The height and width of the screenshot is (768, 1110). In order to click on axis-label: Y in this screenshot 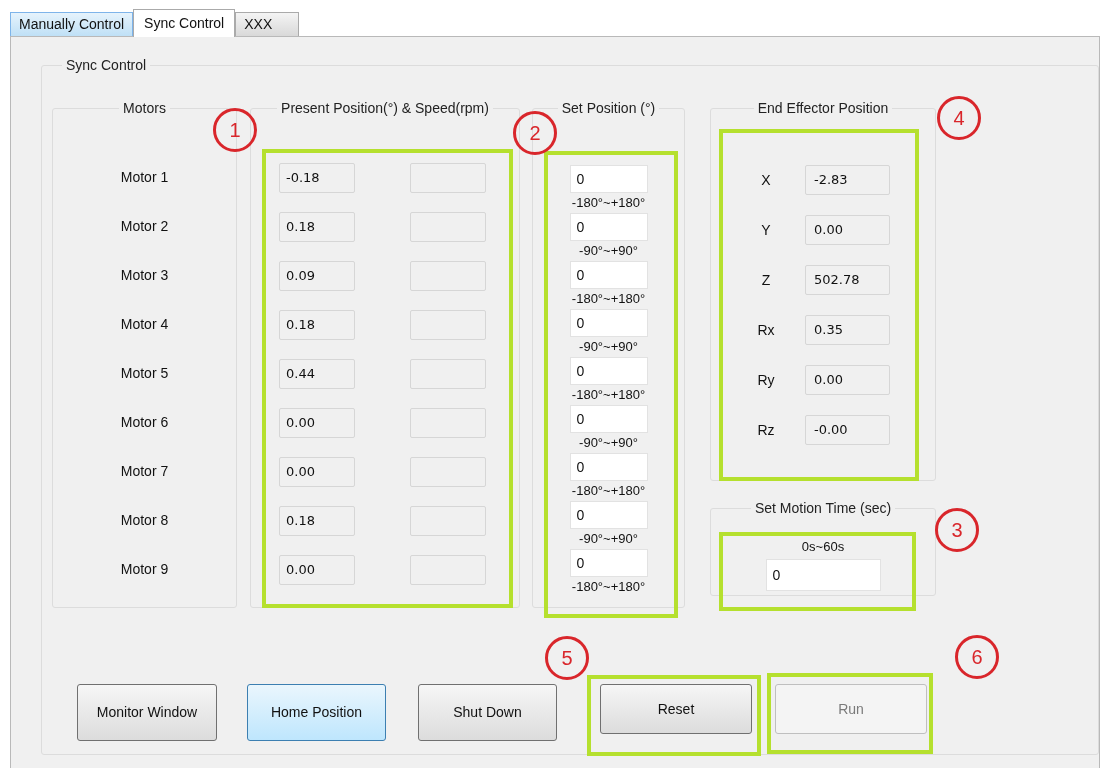, I will do `click(766, 230)`.